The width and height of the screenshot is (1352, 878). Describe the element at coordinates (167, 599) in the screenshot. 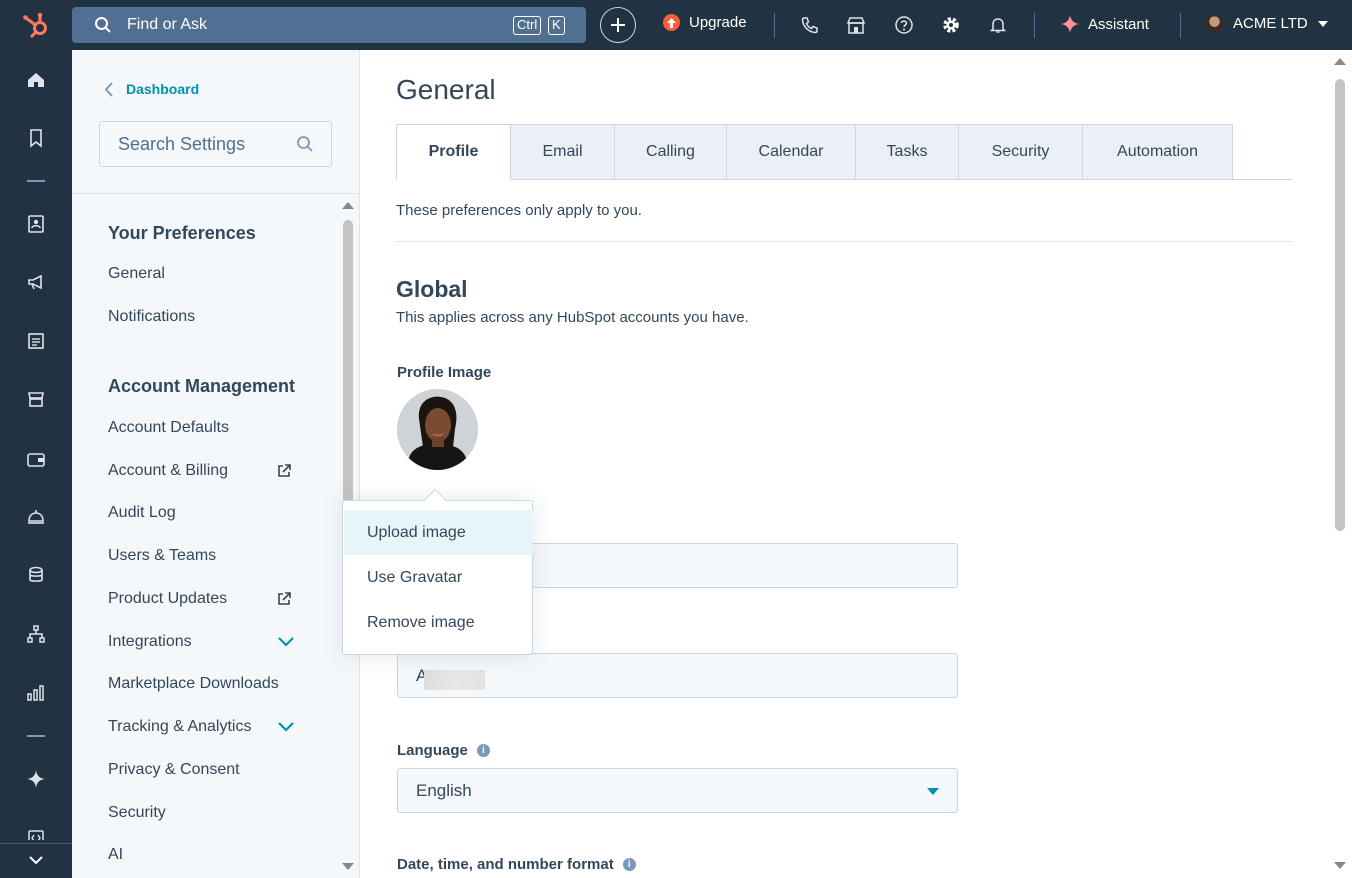

I see `sidebar-item-product-updates: Product Updates` at that location.